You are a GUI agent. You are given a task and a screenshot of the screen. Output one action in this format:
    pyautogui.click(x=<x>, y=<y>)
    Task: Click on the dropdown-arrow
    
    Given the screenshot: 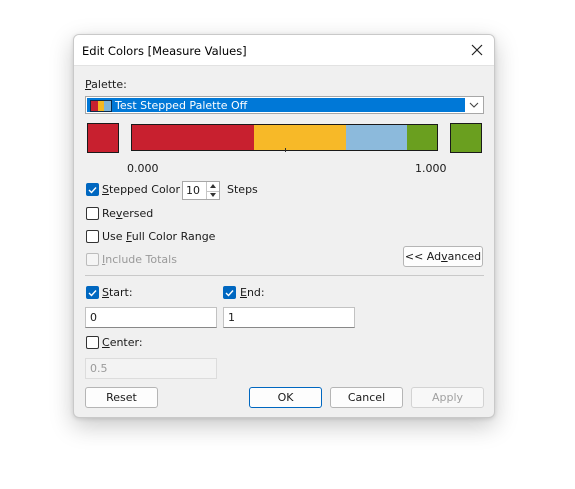 What is the action you would take?
    pyautogui.click(x=474, y=105)
    